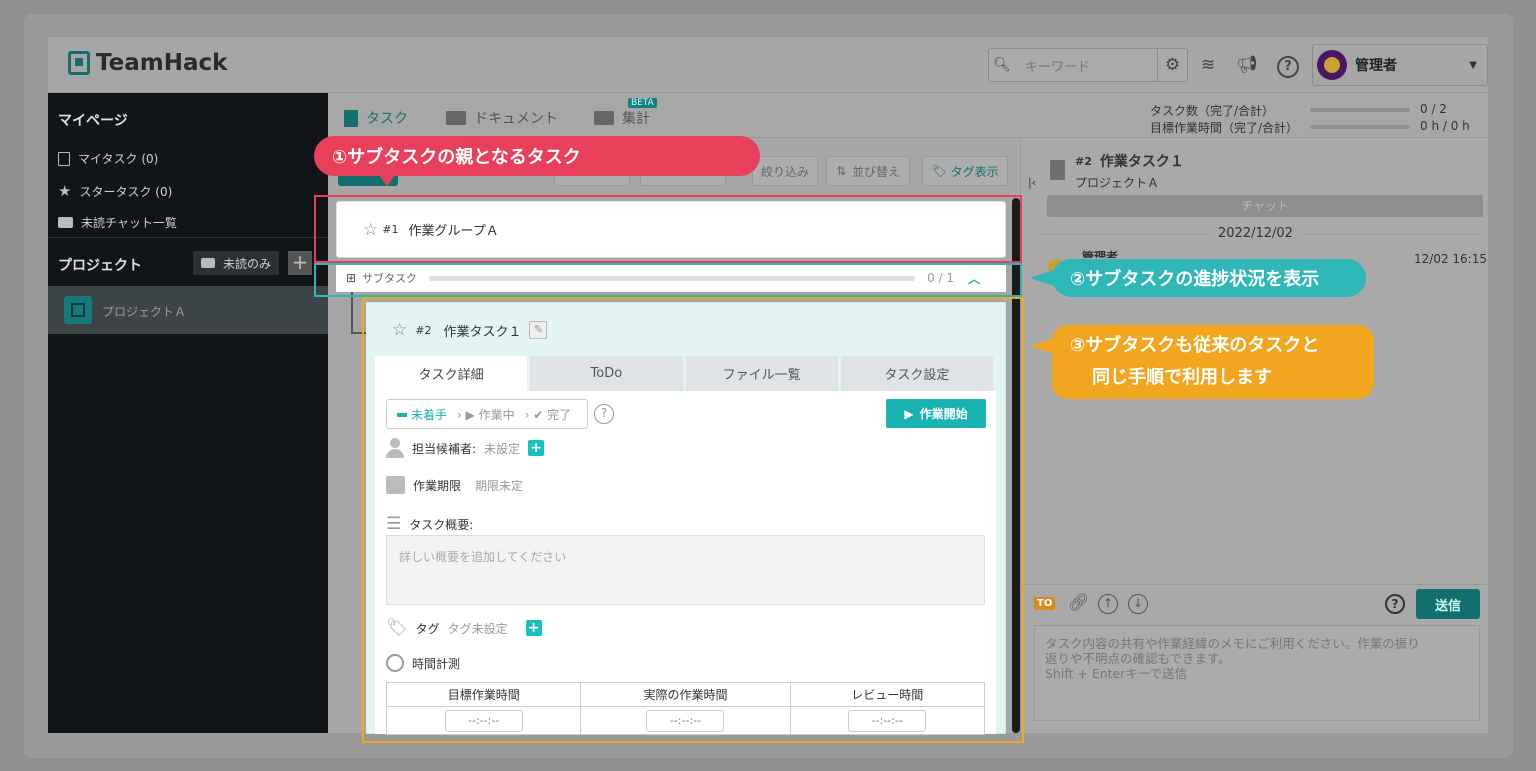  Describe the element at coordinates (516, 119) in the screenshot. I see `tab-document-label: ドキュメント` at that location.